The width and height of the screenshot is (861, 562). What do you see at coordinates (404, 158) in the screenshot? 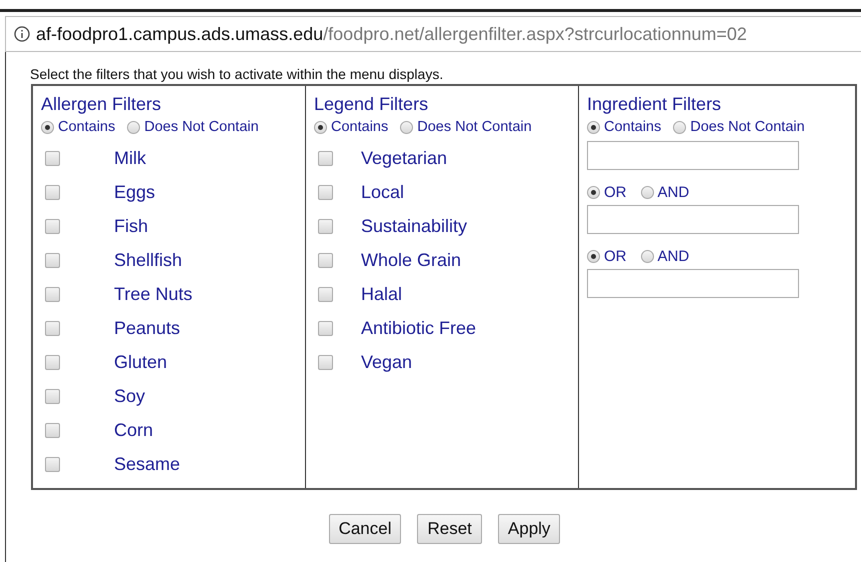
I see `filter-label: Vegetarian` at bounding box center [404, 158].